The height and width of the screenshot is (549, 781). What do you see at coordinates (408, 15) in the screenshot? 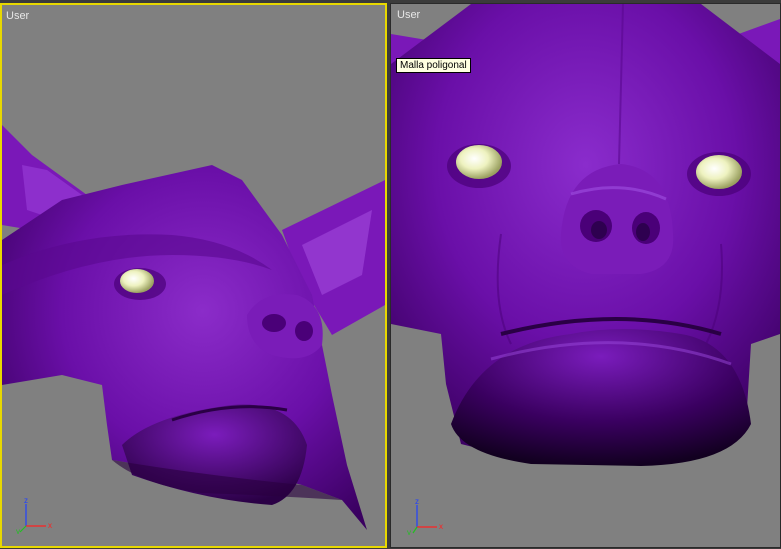
I see `viewport-right-label: User` at bounding box center [408, 15].